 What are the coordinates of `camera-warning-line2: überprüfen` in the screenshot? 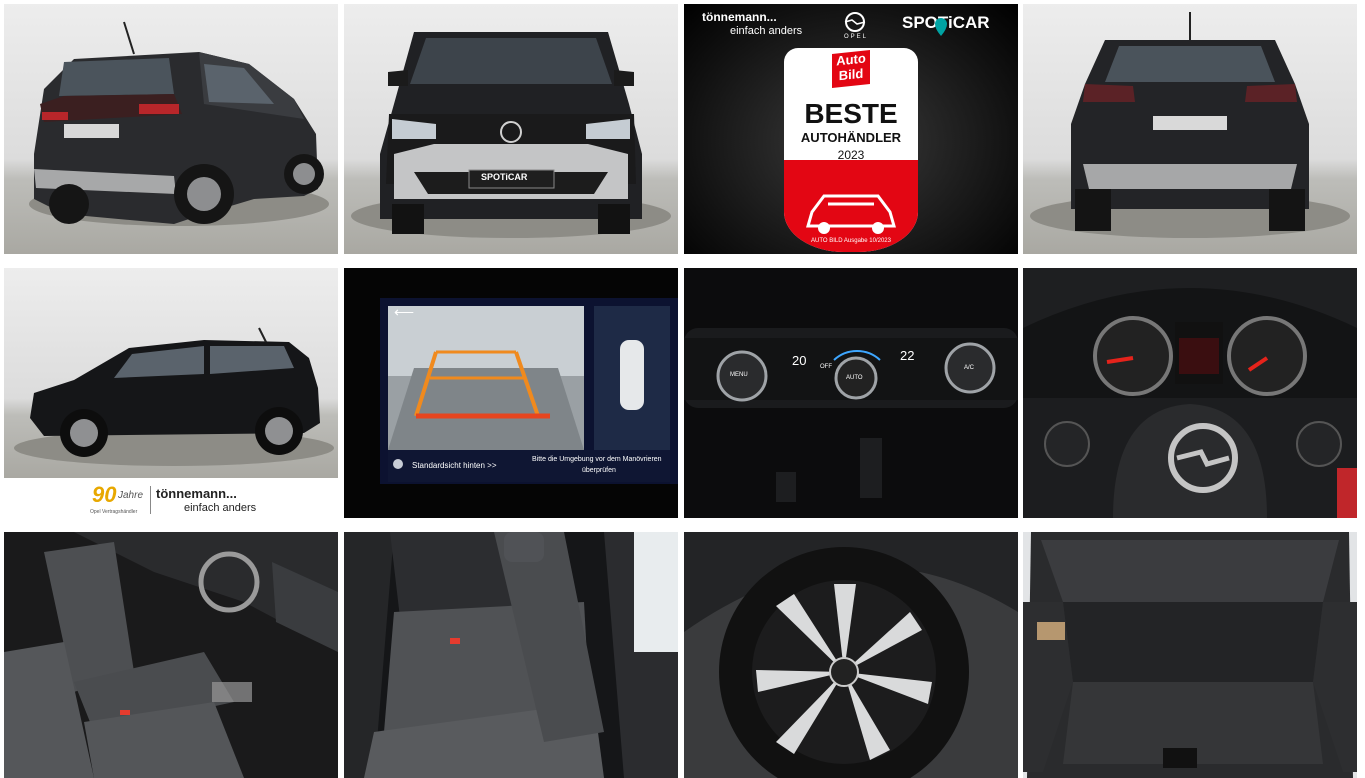 It's located at (599, 470).